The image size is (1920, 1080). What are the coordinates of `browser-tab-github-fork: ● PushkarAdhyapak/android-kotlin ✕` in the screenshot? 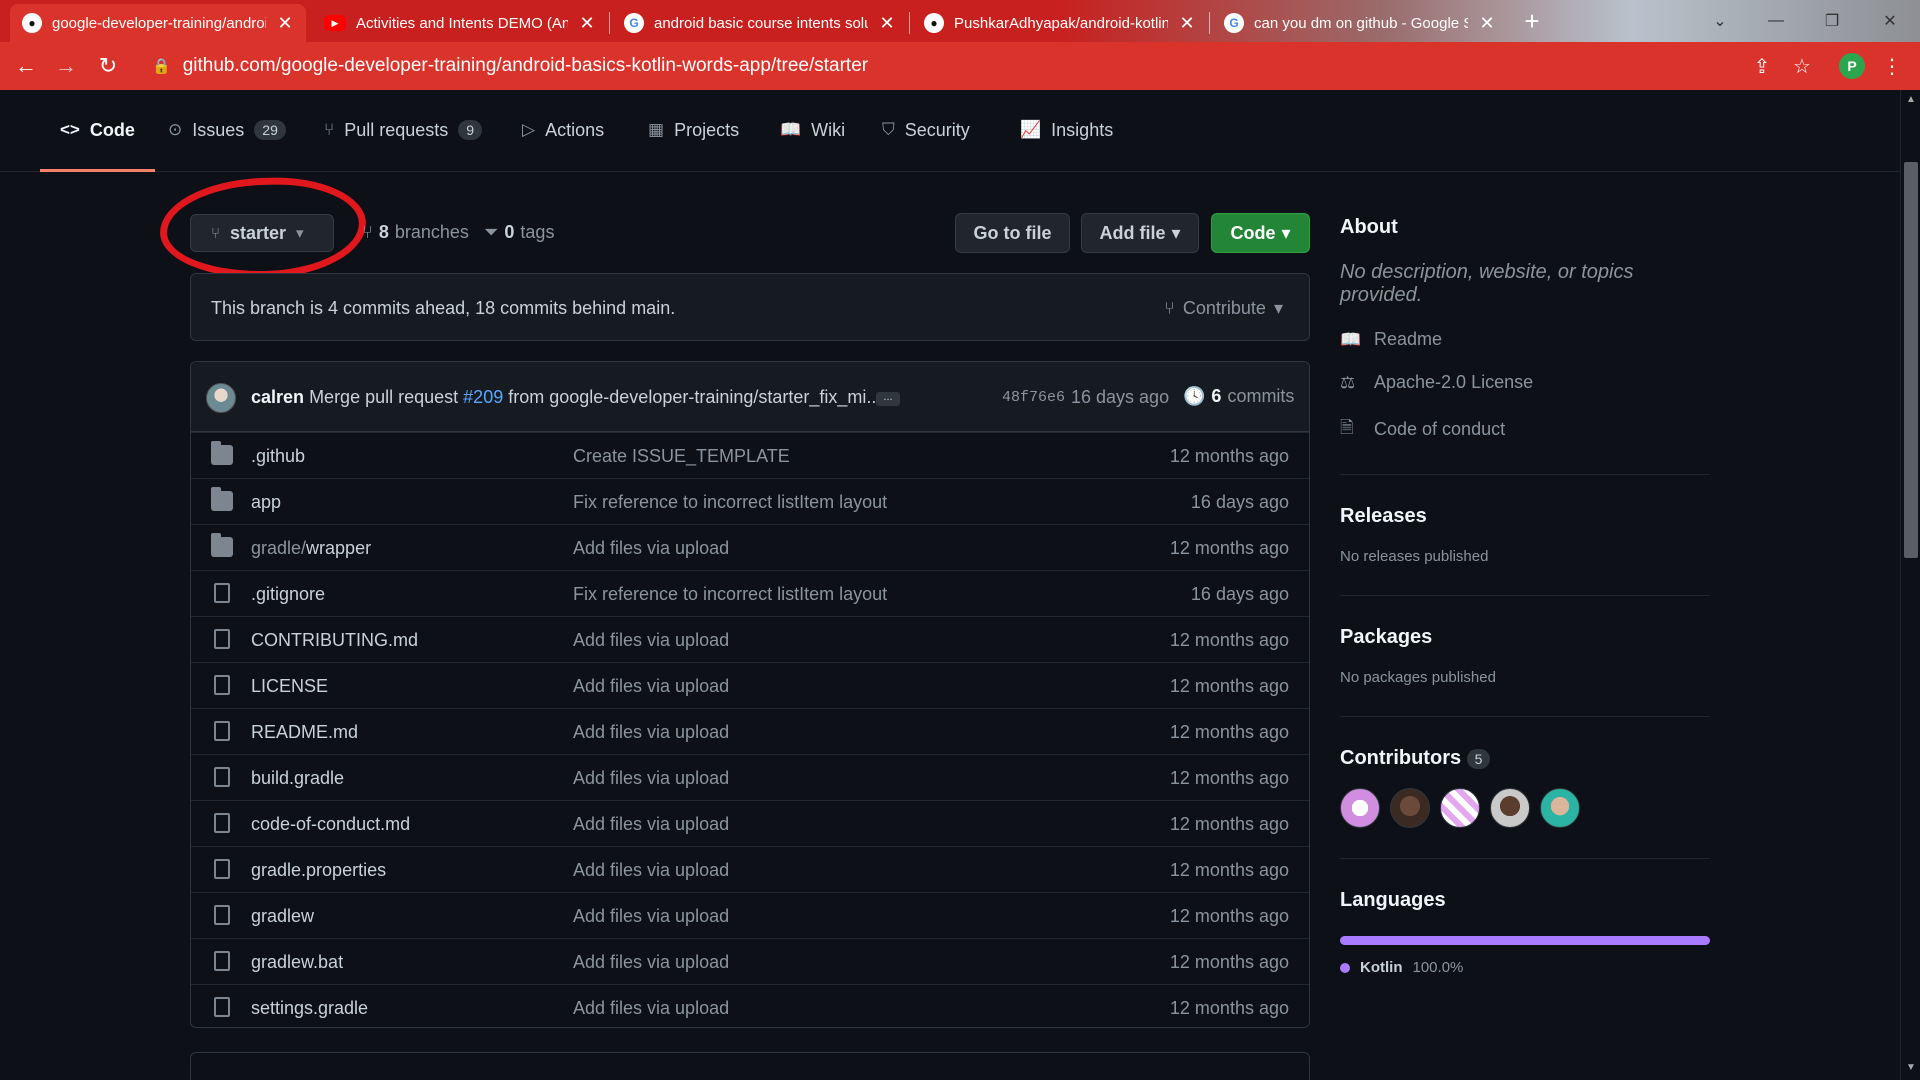 It's located at (1060, 23).